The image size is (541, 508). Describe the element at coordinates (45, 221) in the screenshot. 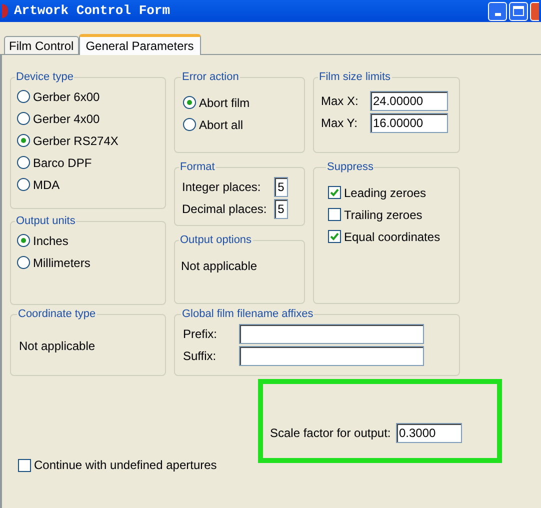

I see `group-title: Output units` at that location.